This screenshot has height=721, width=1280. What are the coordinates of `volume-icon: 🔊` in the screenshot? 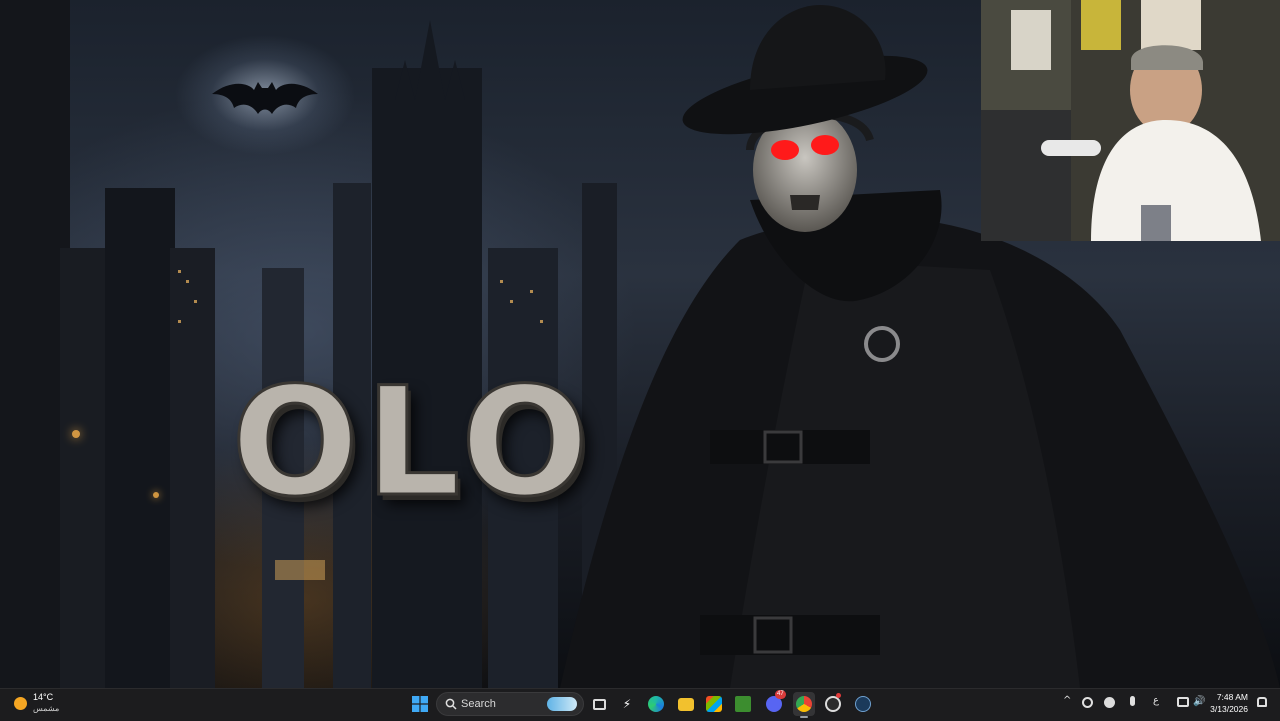 It's located at (1199, 702).